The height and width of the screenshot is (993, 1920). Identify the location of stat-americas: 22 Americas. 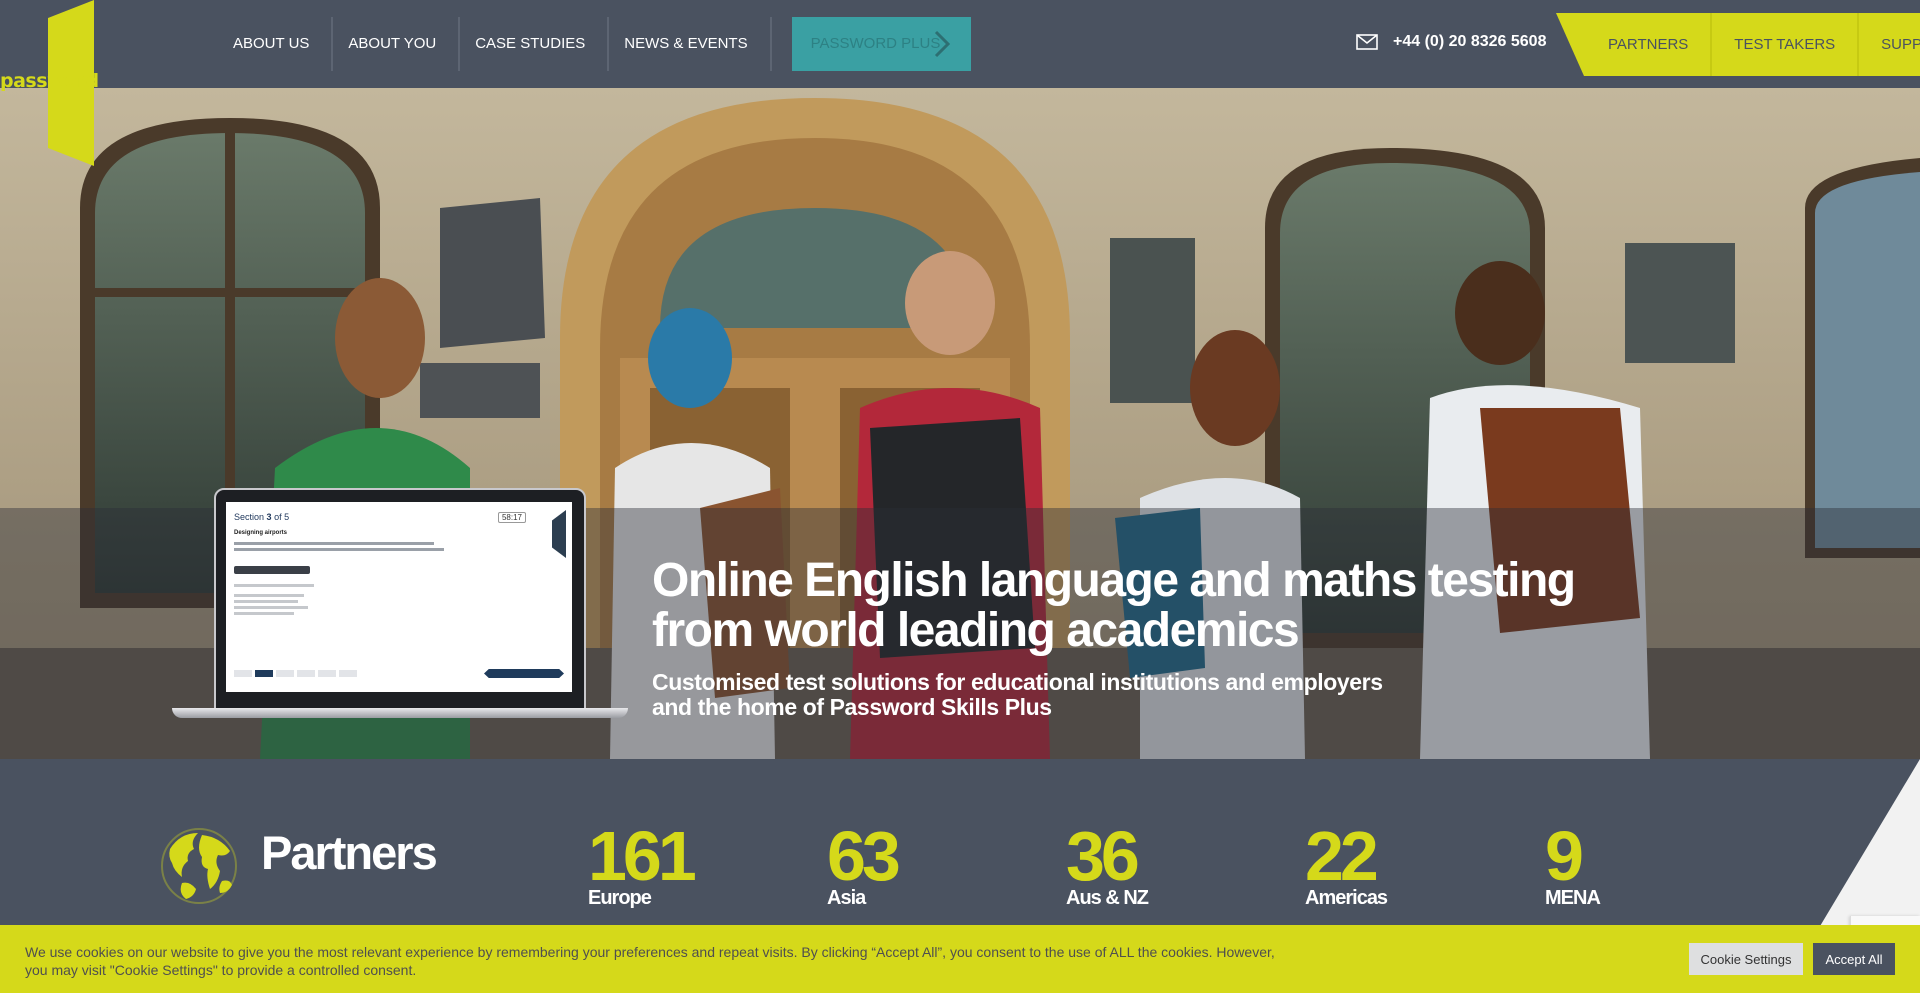
(1346, 863).